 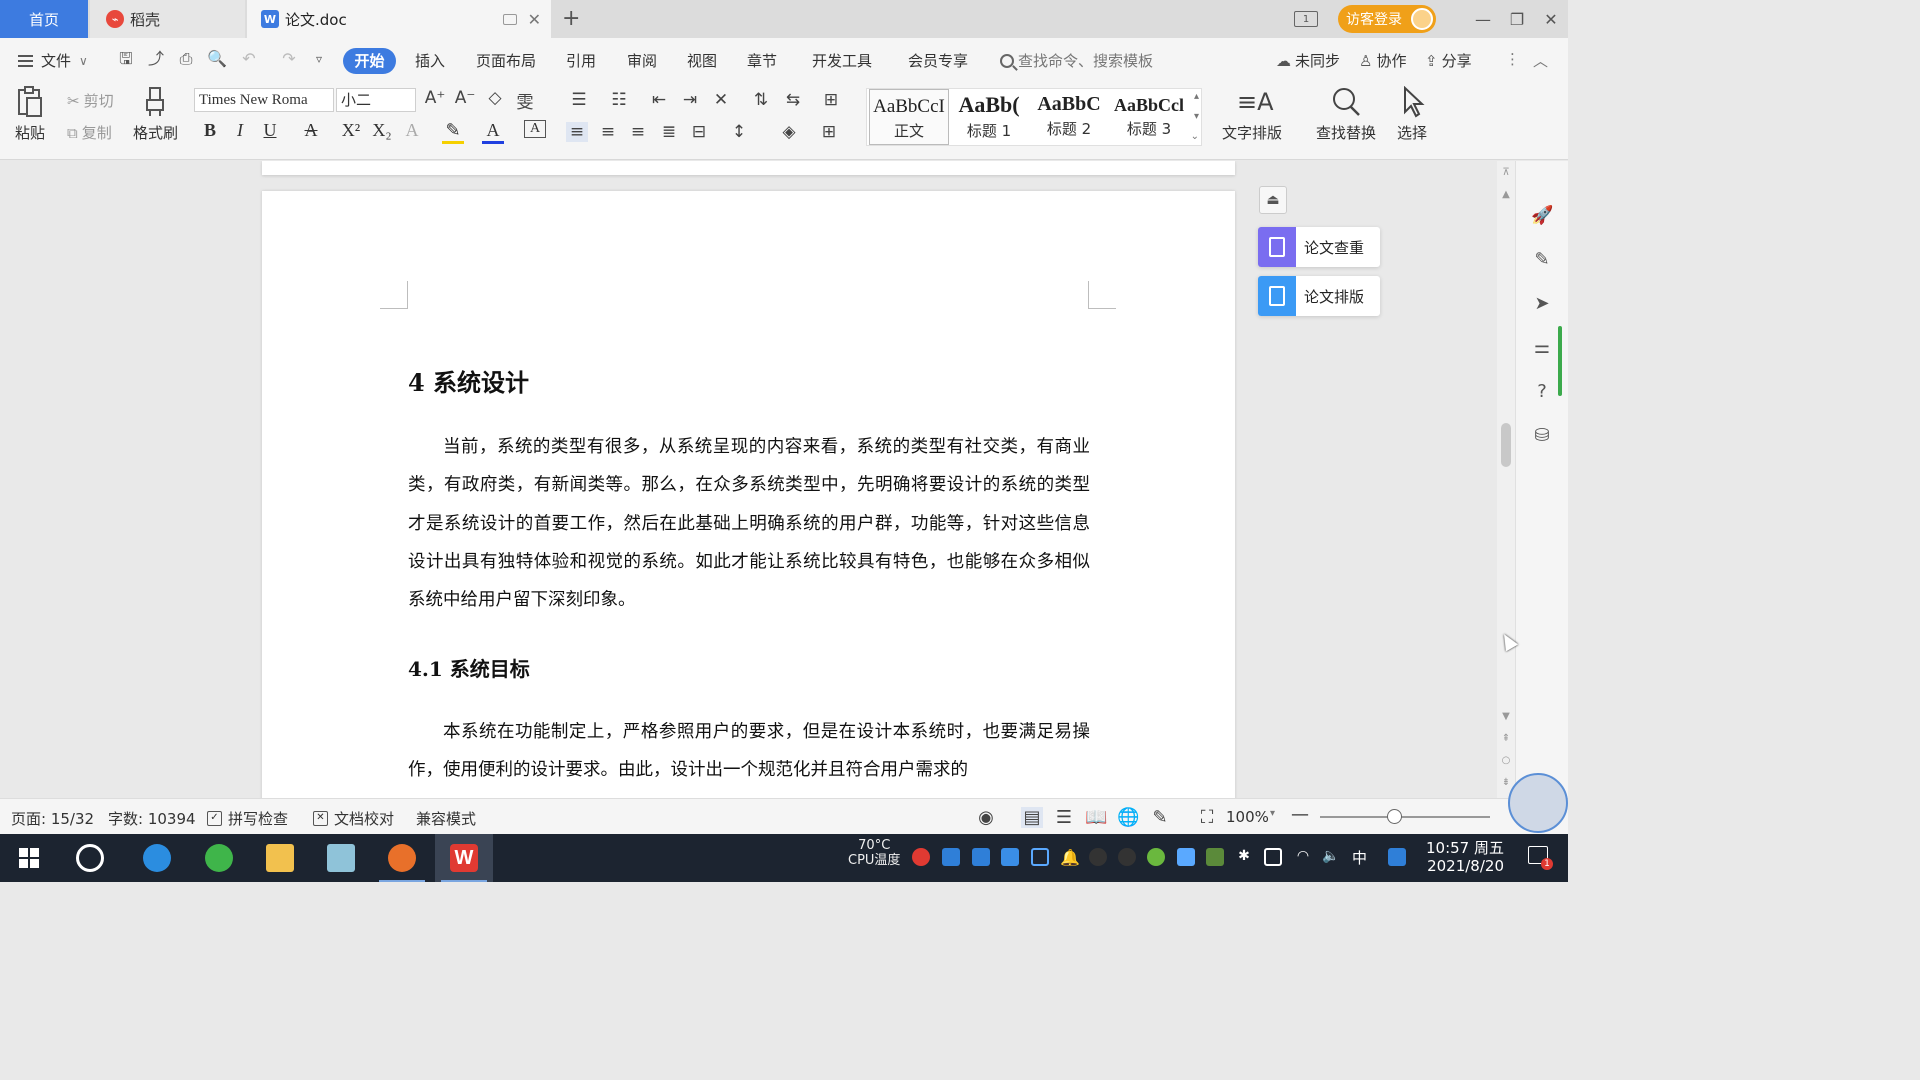 What do you see at coordinates (1517, 19) in the screenshot?
I see `restore-button: ❐` at bounding box center [1517, 19].